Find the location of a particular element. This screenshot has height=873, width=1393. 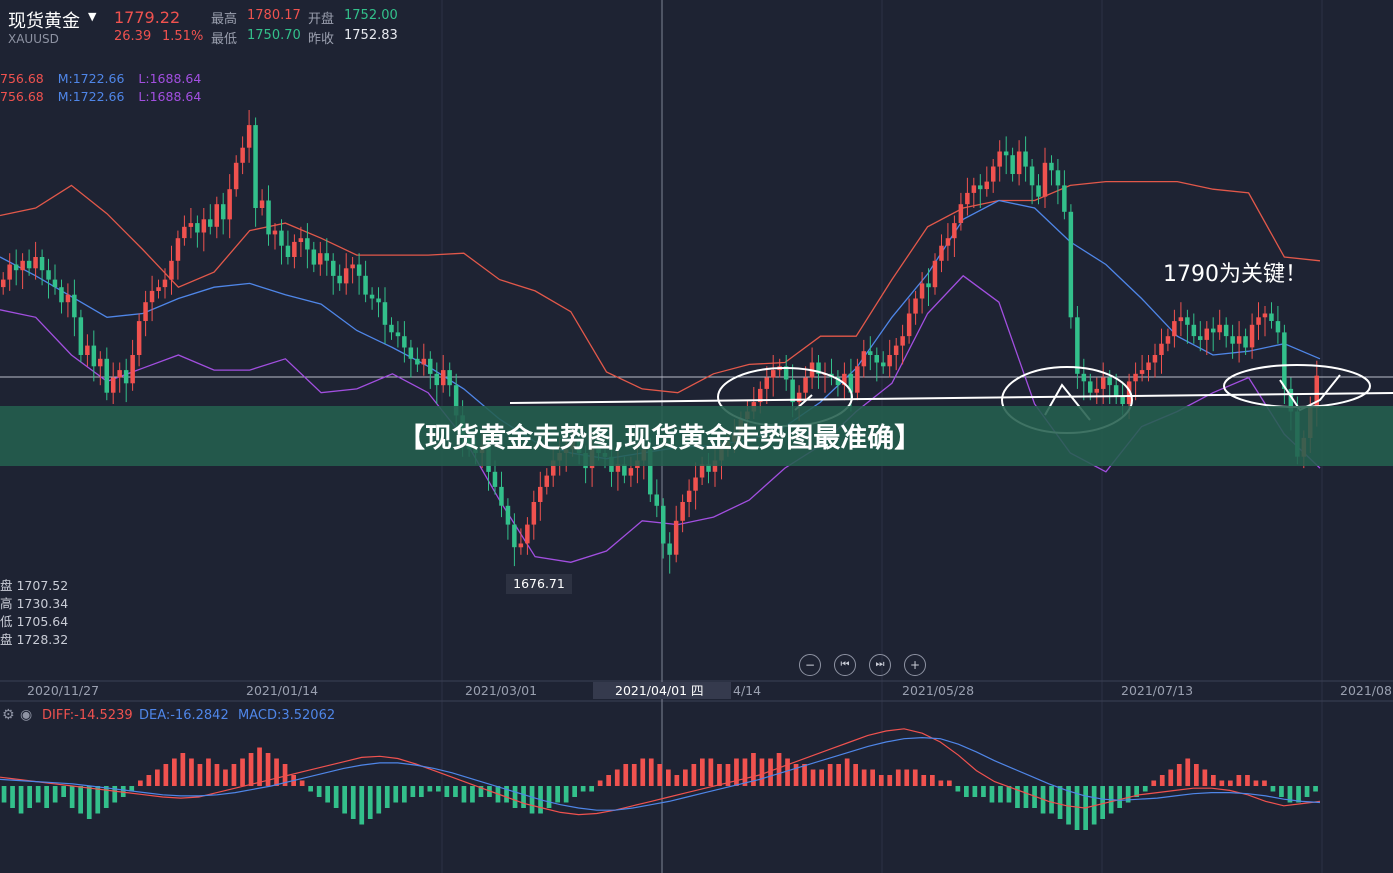

high-label: 最高 is located at coordinates (224, 19).